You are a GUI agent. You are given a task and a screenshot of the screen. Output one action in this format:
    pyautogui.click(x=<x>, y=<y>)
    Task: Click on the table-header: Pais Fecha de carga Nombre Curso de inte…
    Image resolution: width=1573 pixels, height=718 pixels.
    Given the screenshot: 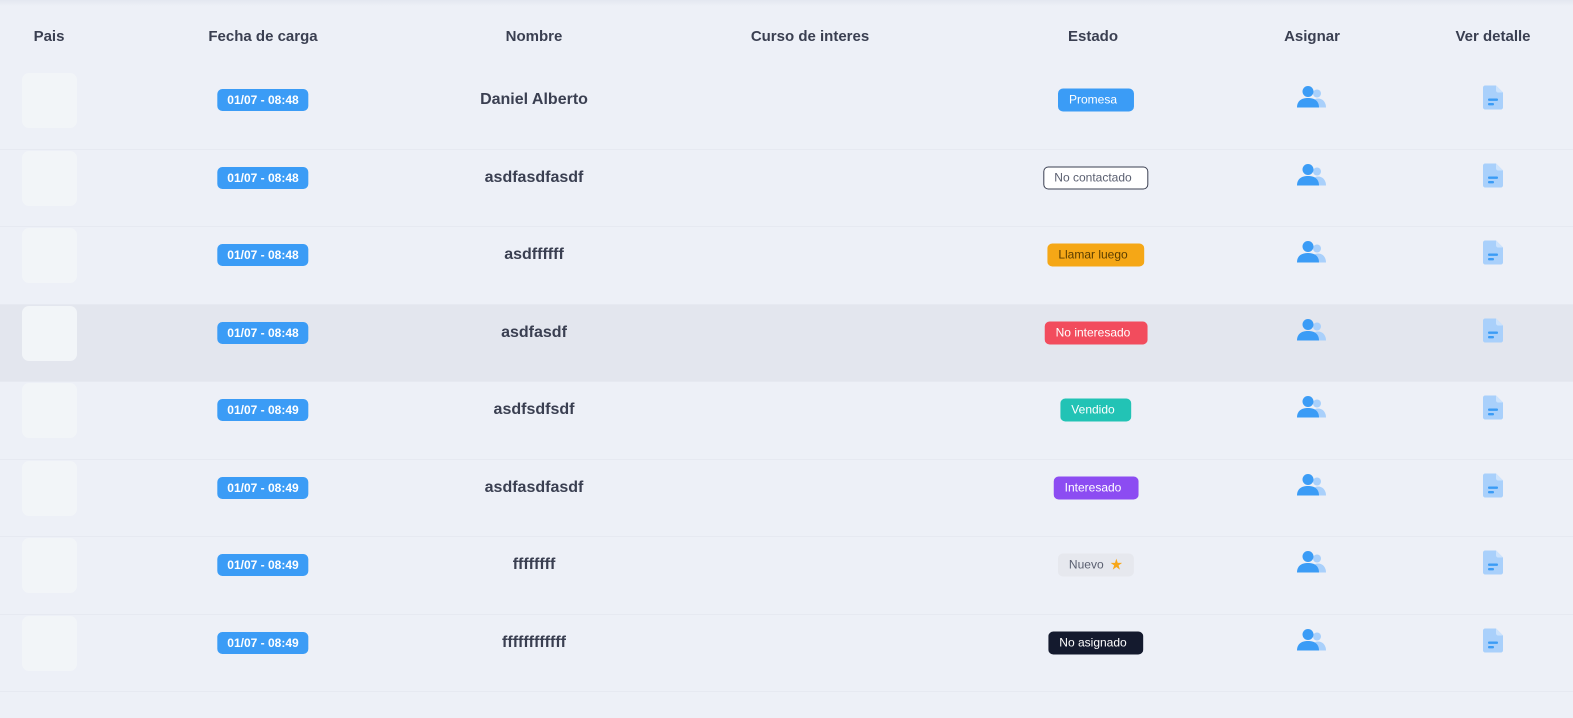 What is the action you would take?
    pyautogui.click(x=786, y=36)
    